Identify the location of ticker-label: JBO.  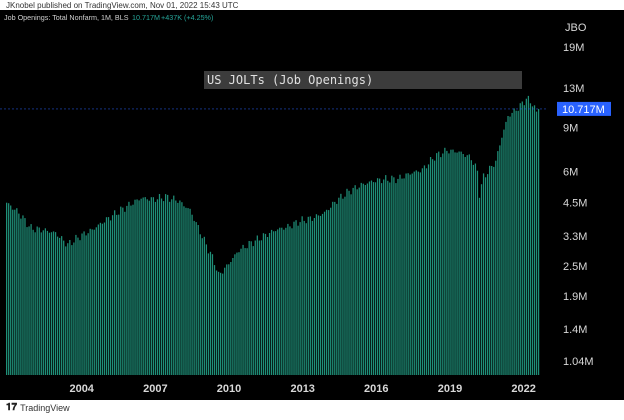
(576, 28).